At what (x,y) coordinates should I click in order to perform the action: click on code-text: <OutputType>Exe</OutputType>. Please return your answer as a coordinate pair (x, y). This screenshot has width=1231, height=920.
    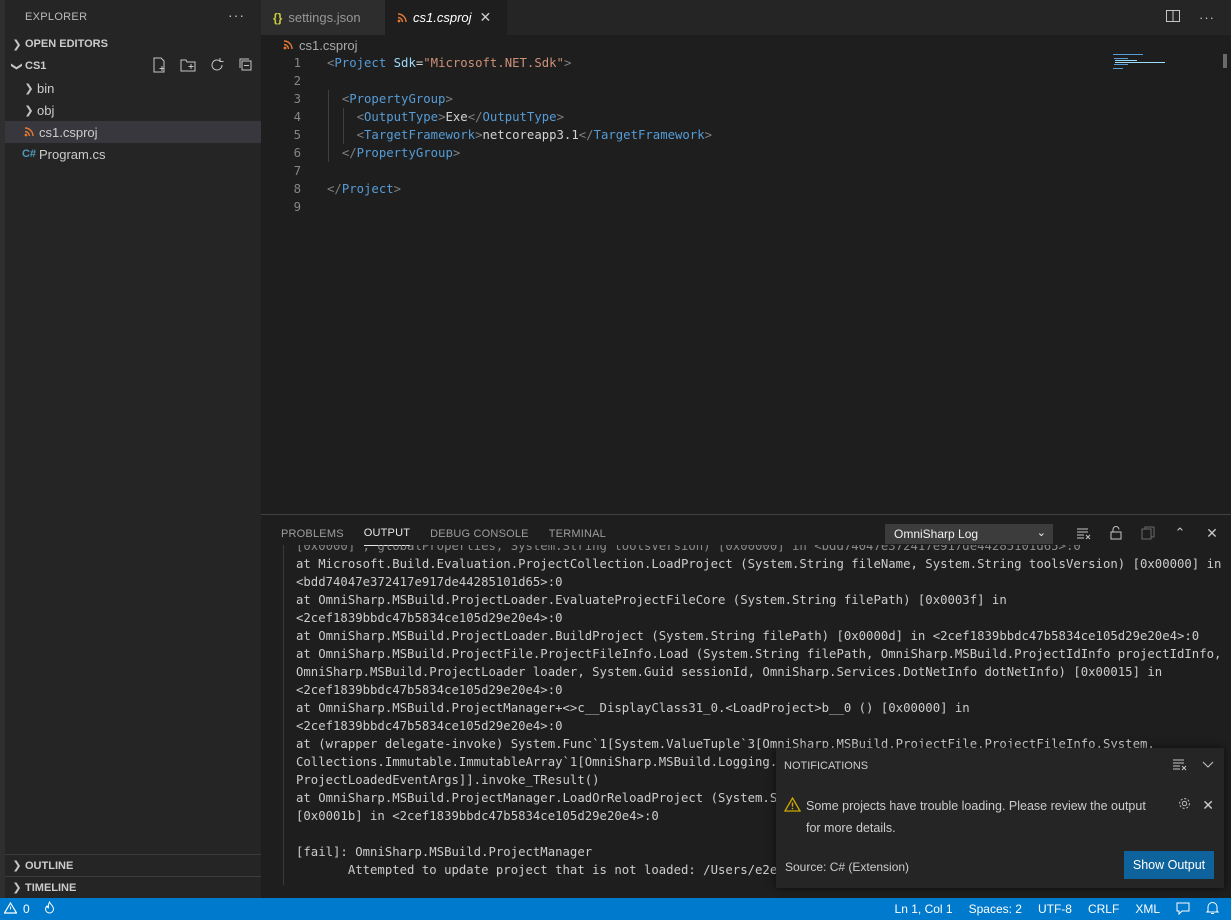
    Looking at the image, I should click on (432, 117).